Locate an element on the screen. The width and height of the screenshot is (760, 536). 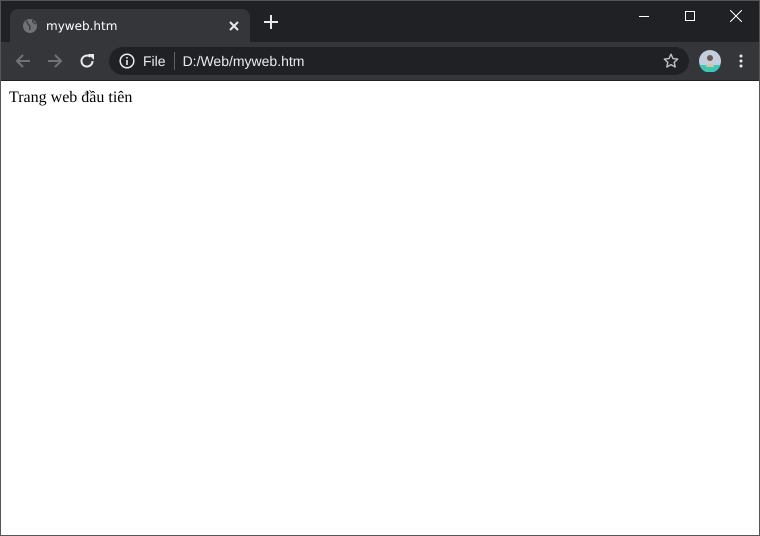
globe-icon is located at coordinates (30, 26).